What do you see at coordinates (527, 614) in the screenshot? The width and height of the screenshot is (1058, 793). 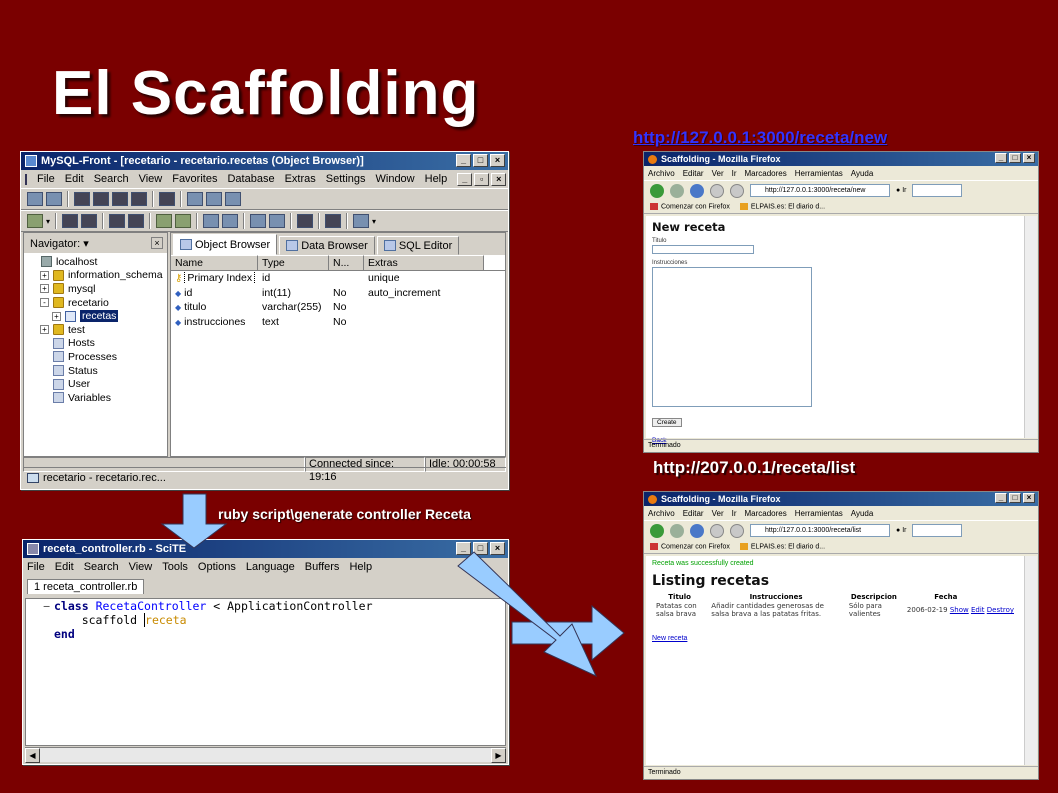 I see `diagonal-arrow` at bounding box center [527, 614].